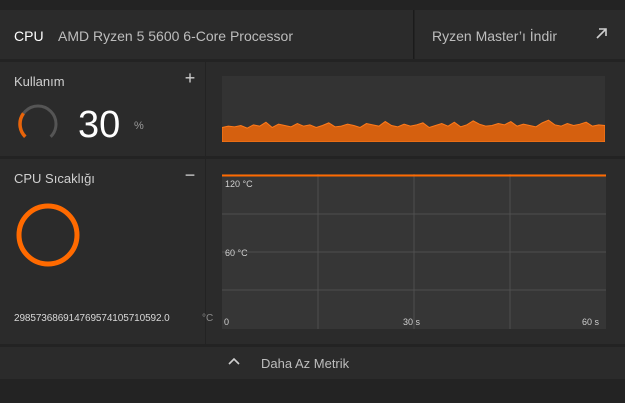  Describe the element at coordinates (227, 322) in the screenshot. I see `time-axis-start: 0` at that location.